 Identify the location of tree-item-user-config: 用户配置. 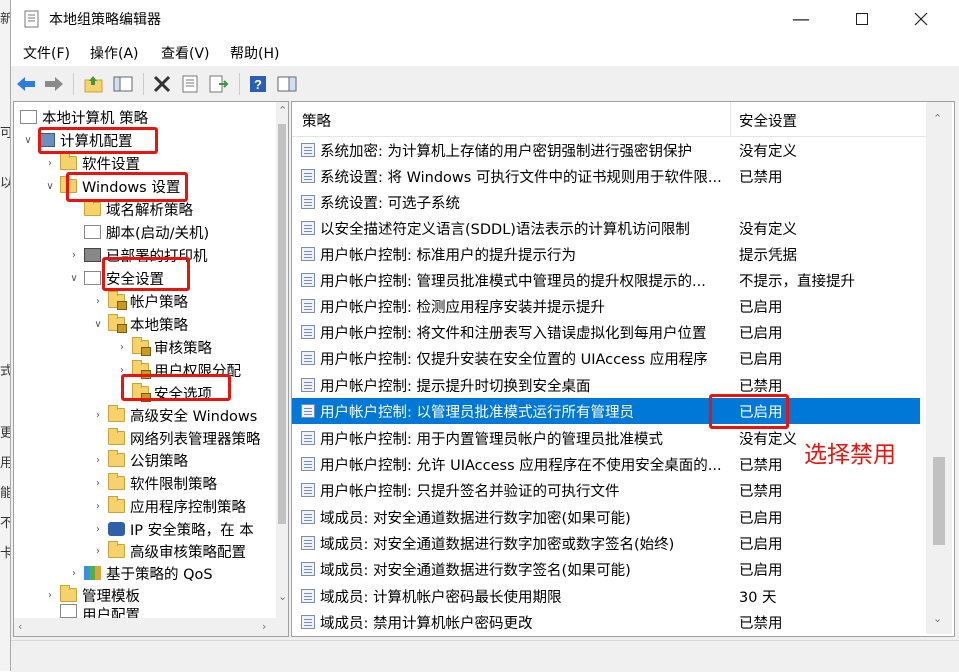
(92, 611).